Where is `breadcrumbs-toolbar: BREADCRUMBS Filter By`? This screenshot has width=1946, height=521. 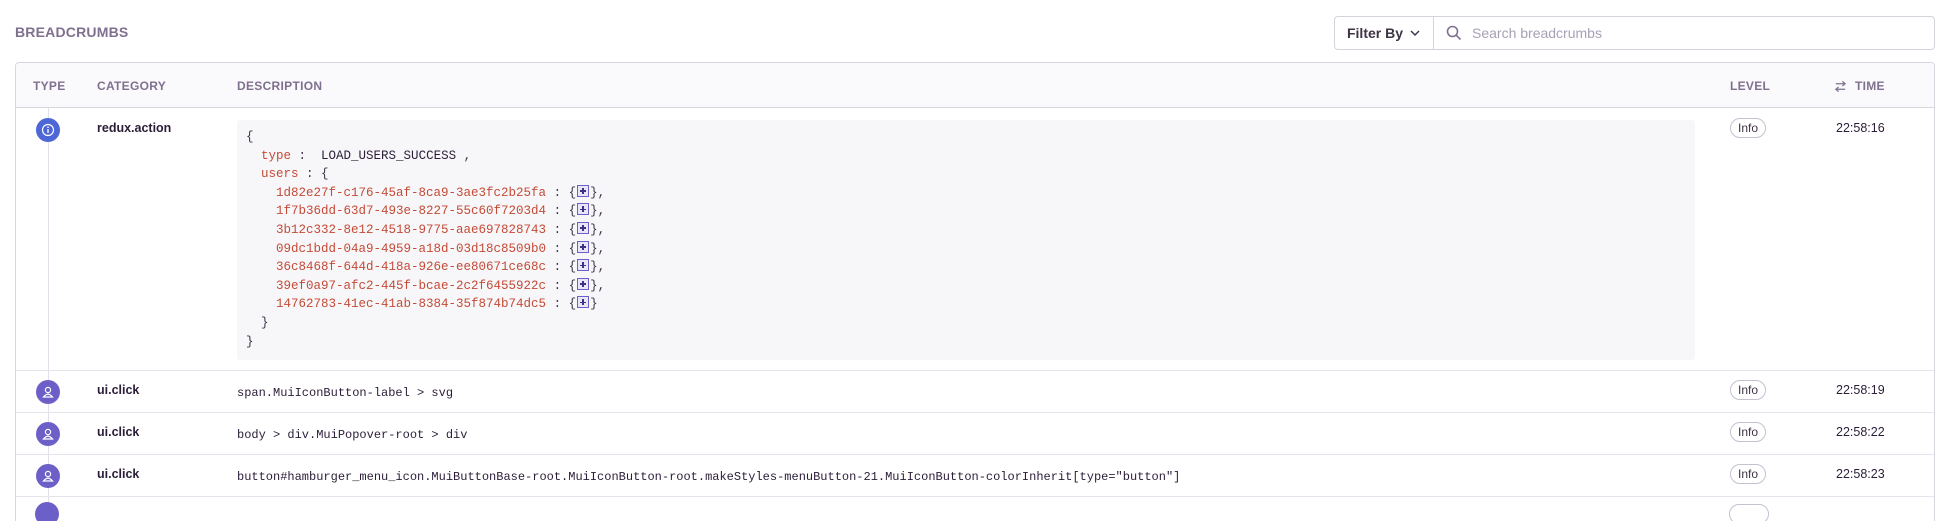 breadcrumbs-toolbar: BREADCRUMBS Filter By is located at coordinates (973, 32).